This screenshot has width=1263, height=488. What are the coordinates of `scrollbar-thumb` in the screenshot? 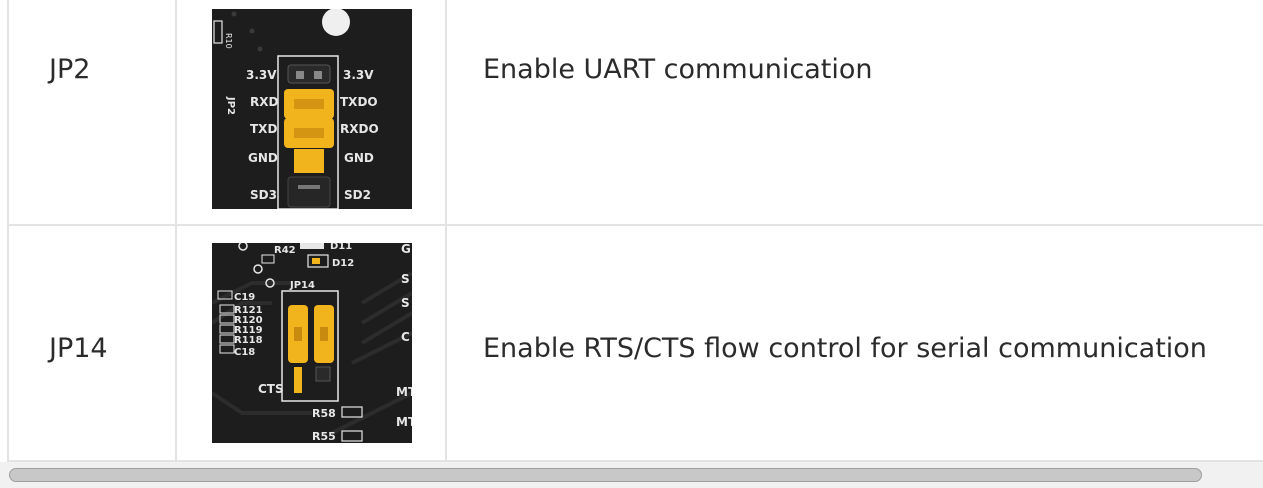 It's located at (605, 475).